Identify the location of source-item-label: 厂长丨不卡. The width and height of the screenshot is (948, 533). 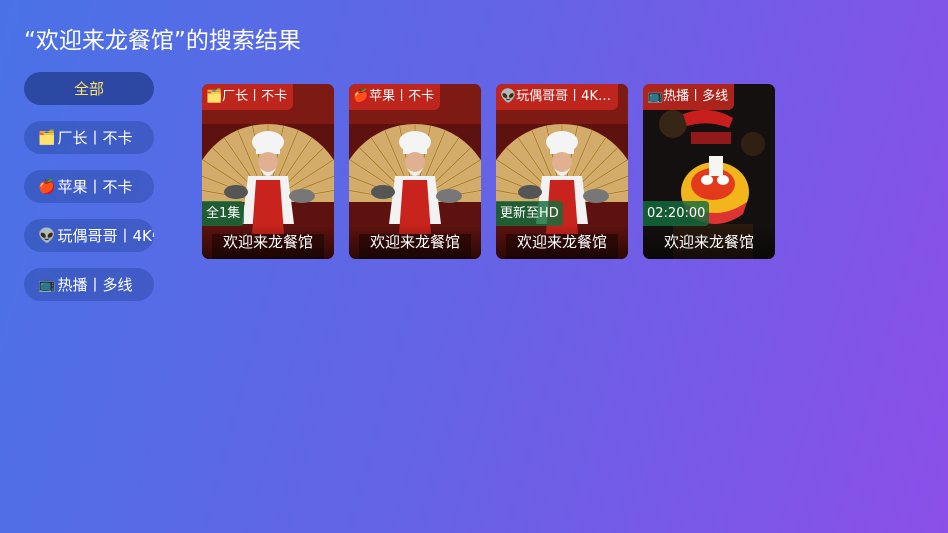
(95, 138).